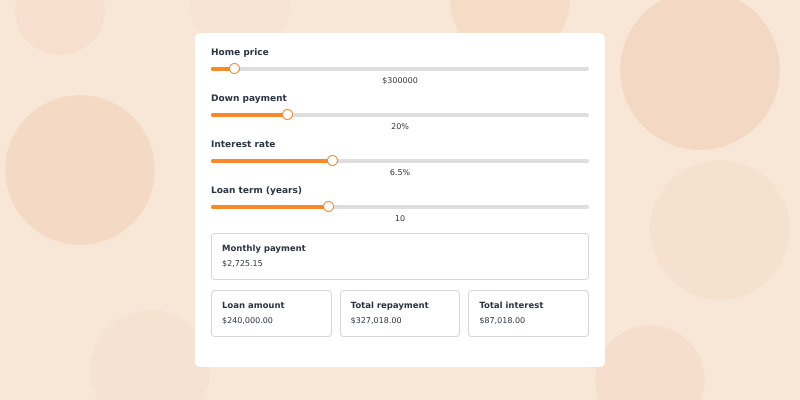 This screenshot has height=400, width=800. Describe the element at coordinates (254, 306) in the screenshot. I see `result-label: Loan amount` at that location.